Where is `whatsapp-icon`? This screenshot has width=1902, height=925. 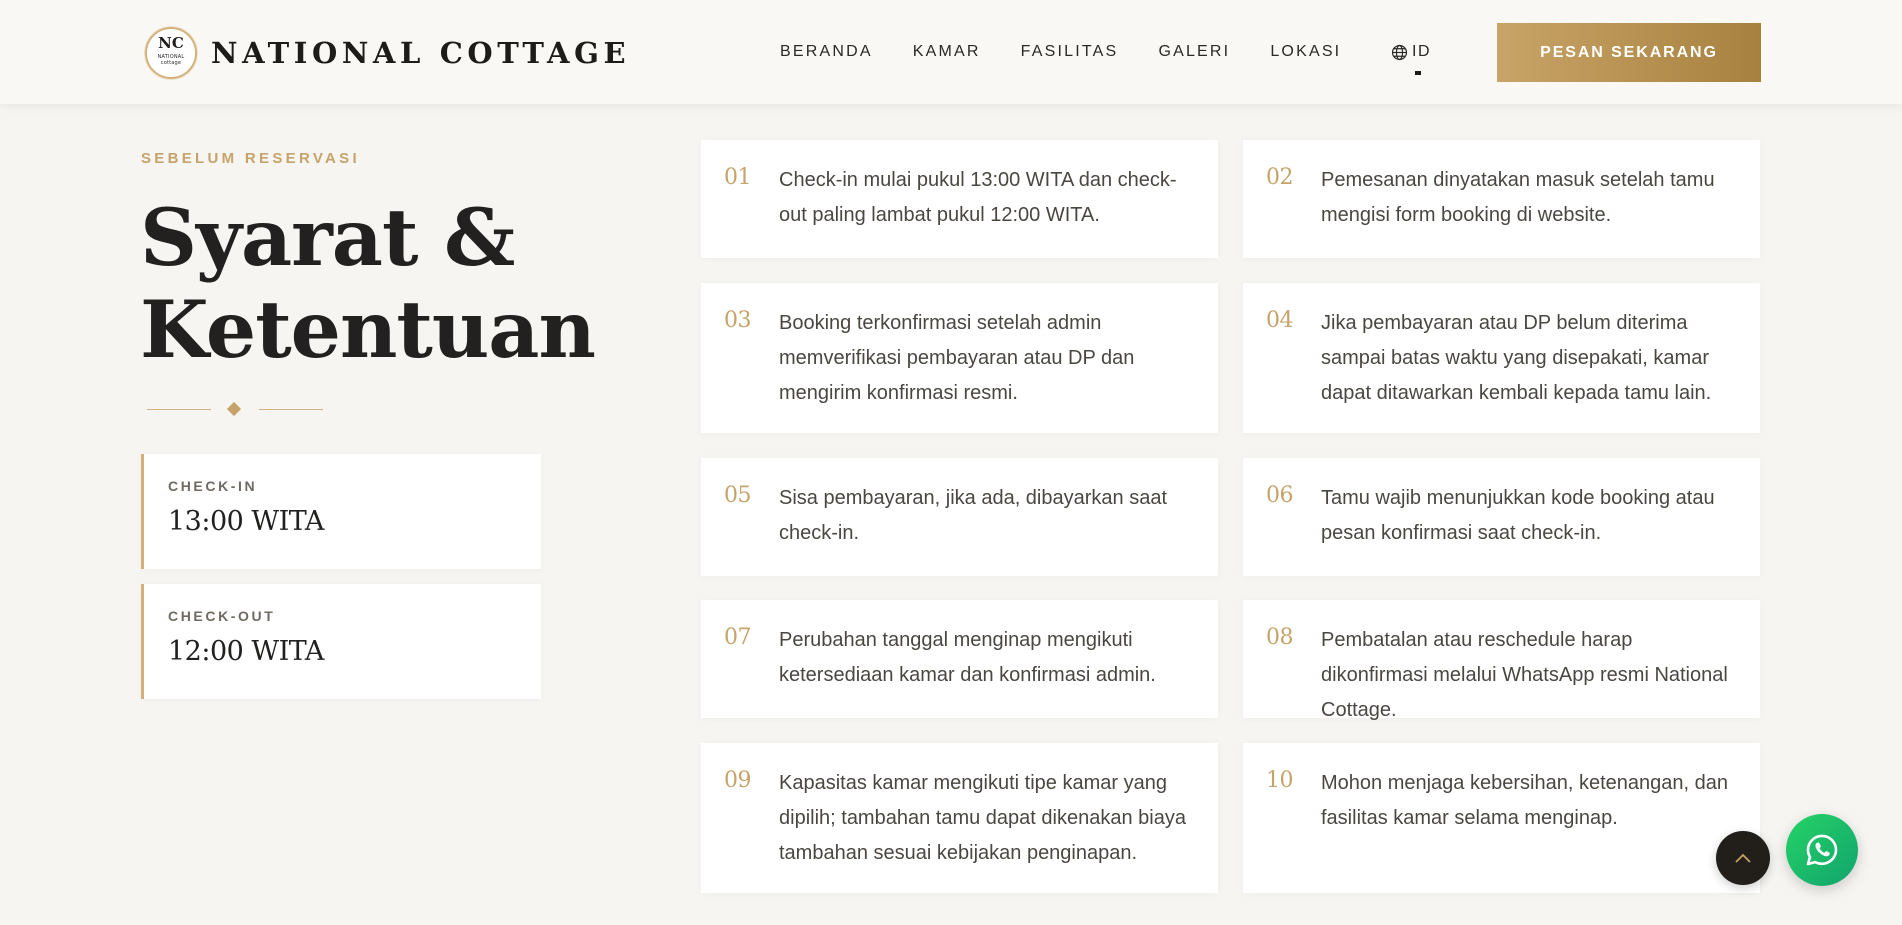
whatsapp-icon is located at coordinates (1822, 850).